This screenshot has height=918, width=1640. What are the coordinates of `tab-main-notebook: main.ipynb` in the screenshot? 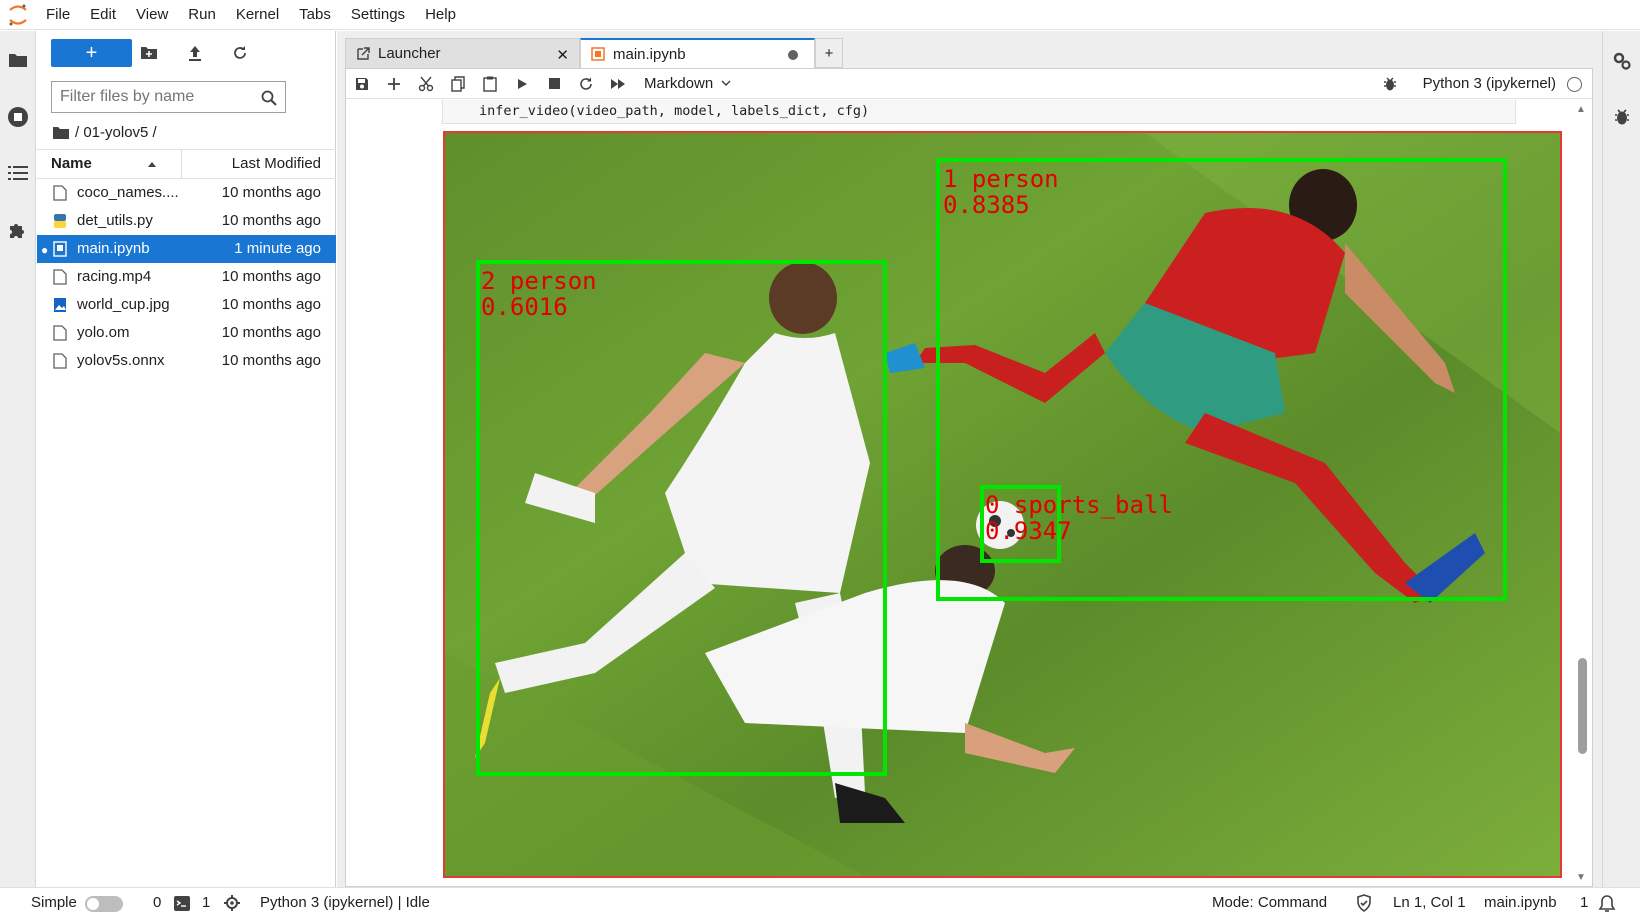 It's located at (697, 53).